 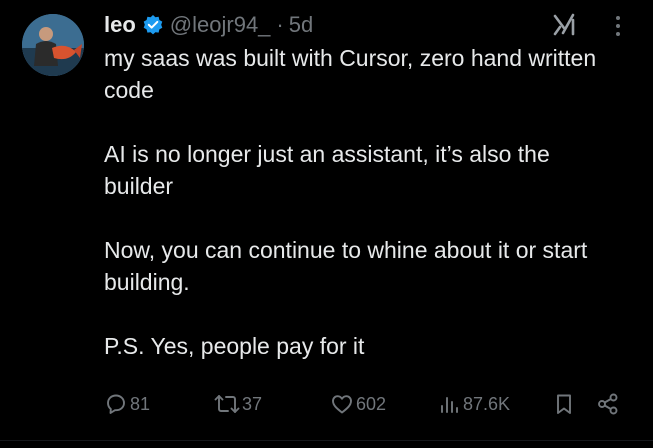 I want to click on author-name: leo, so click(x=120, y=25).